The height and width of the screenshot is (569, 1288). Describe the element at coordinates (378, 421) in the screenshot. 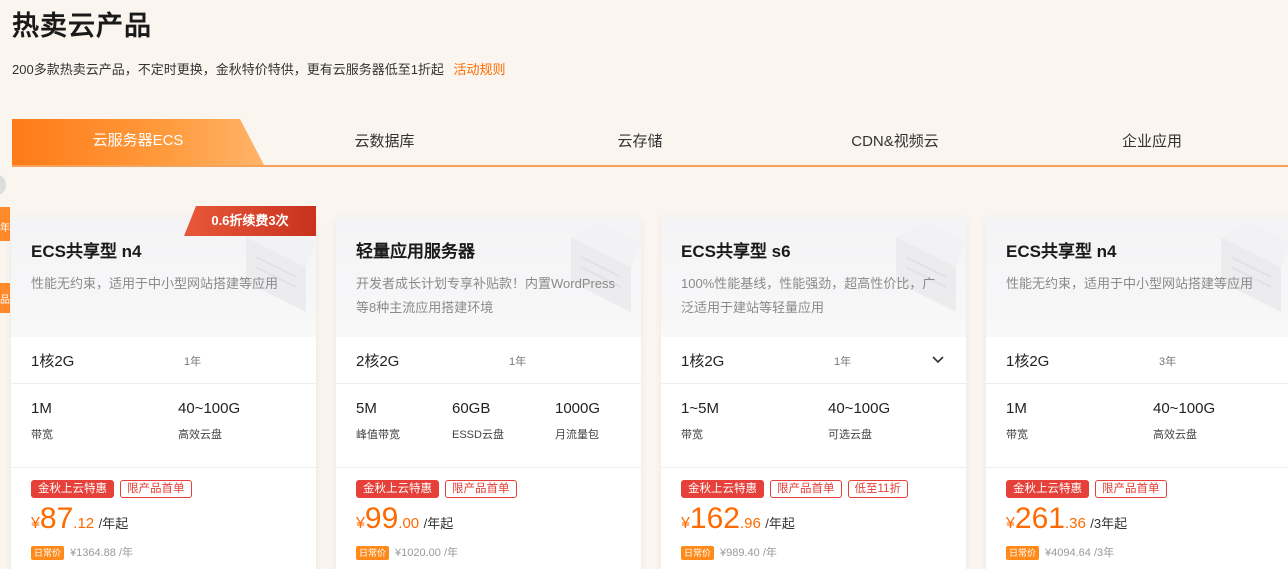

I see `attr-bandwidth: 5M 峰值带宽` at that location.